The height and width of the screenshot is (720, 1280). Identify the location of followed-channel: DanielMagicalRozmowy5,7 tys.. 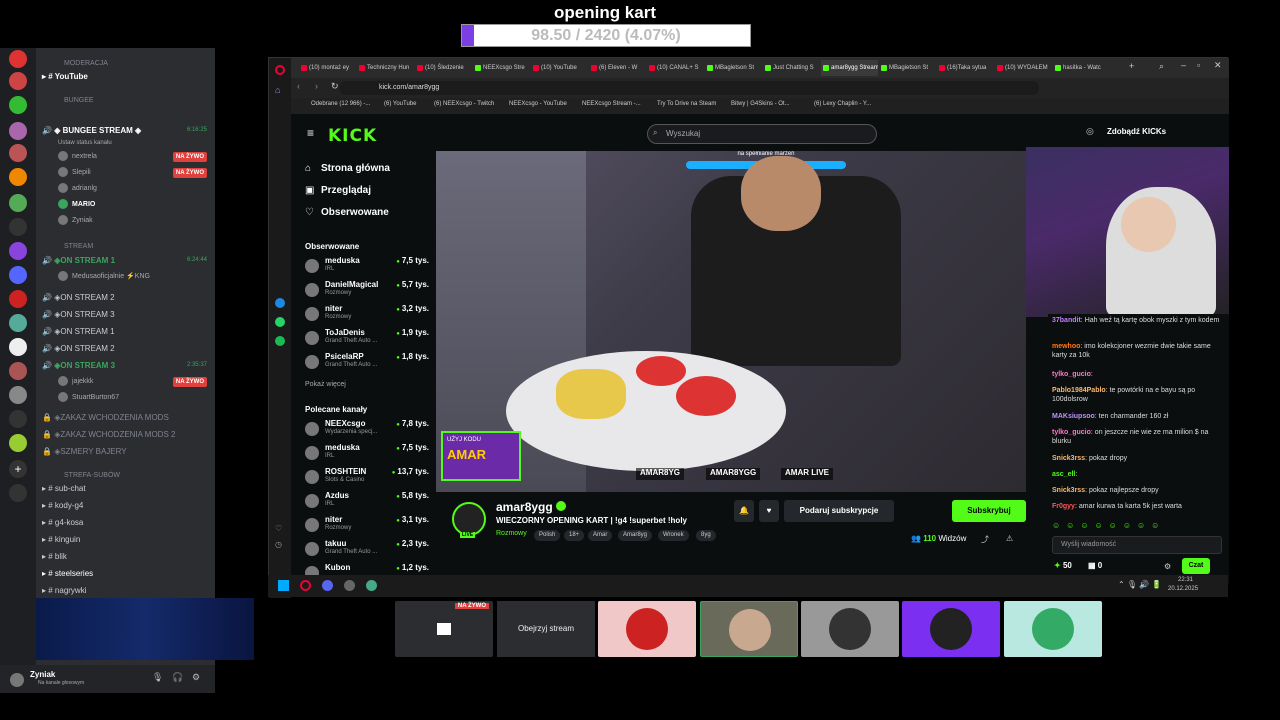
(370, 291).